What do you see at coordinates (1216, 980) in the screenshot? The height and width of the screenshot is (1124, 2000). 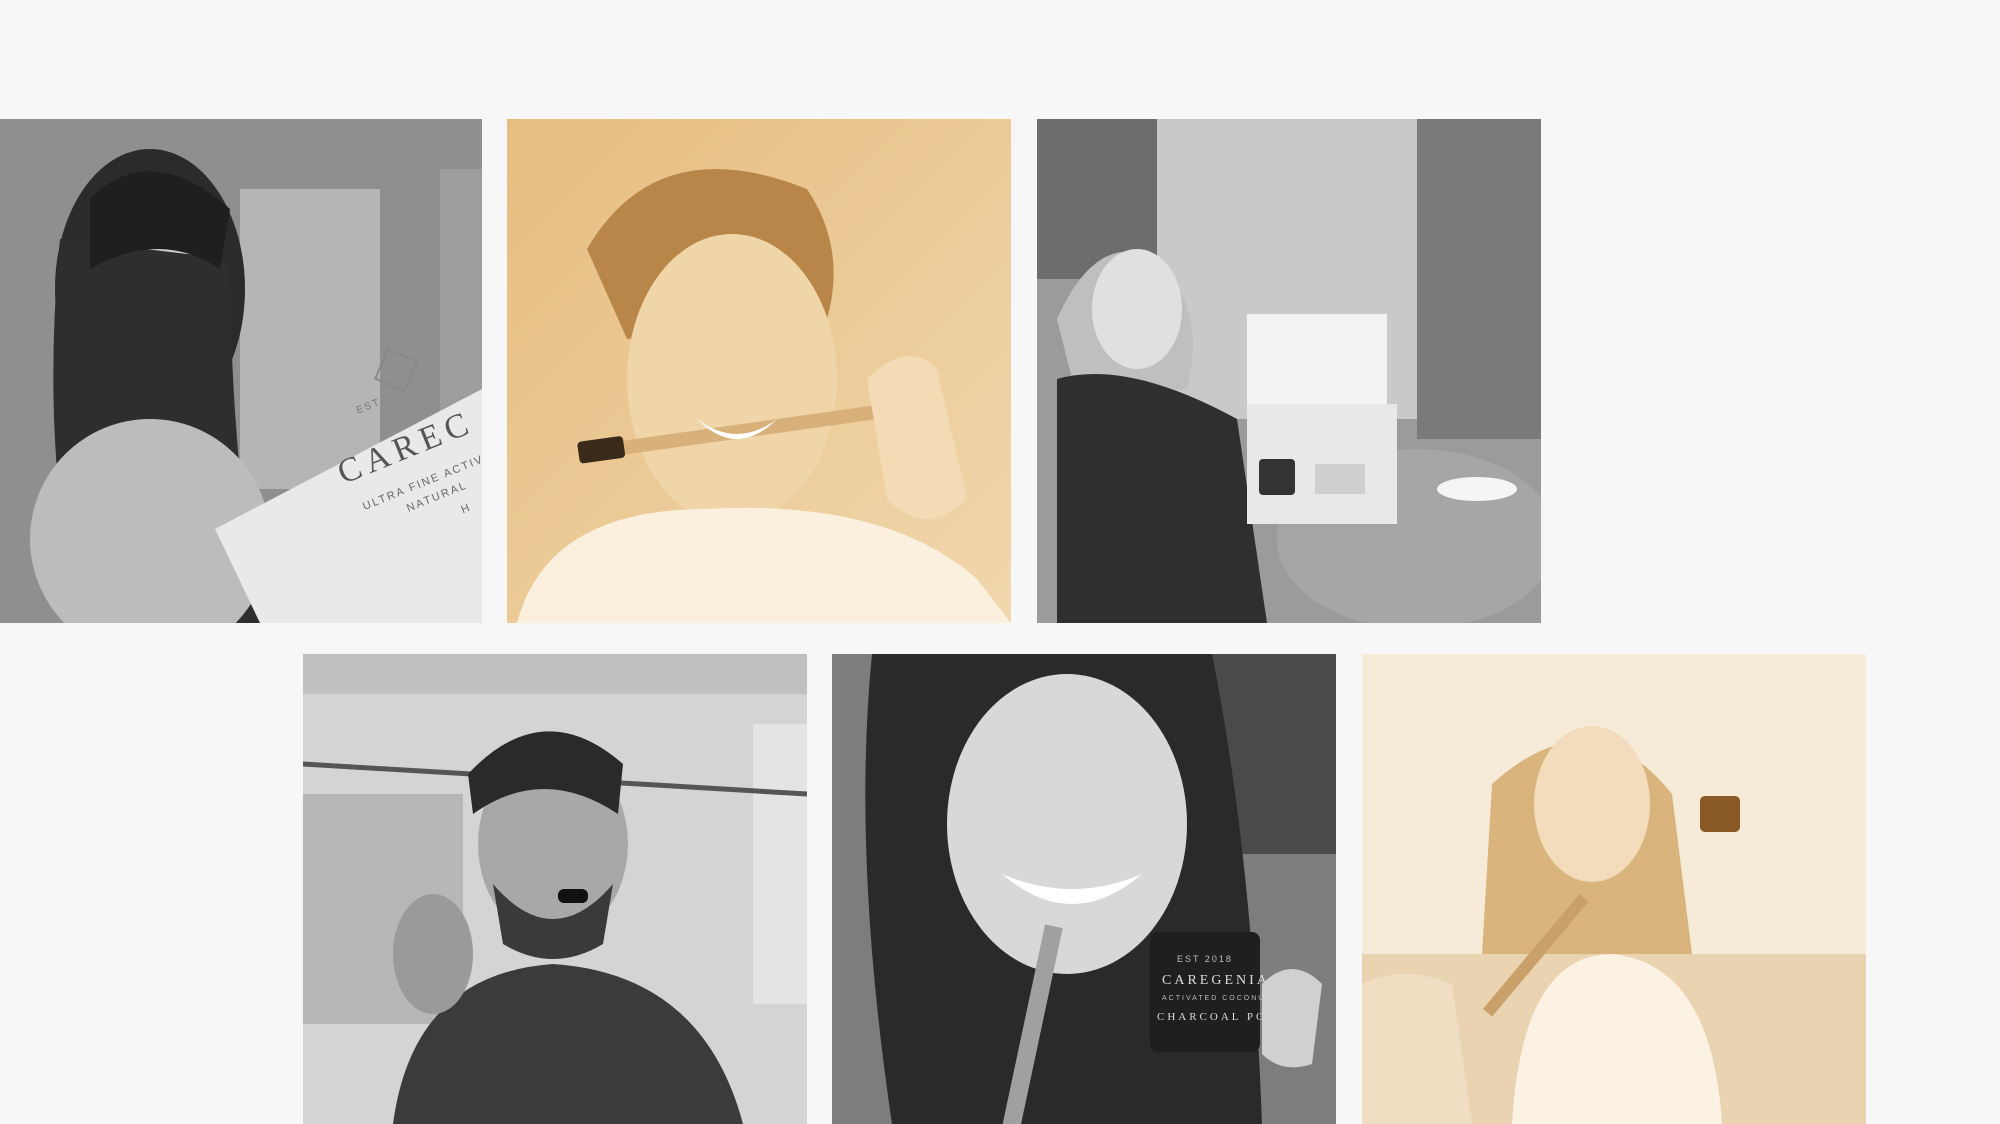 I see `jar-brand-text: CAREGENIA` at bounding box center [1216, 980].